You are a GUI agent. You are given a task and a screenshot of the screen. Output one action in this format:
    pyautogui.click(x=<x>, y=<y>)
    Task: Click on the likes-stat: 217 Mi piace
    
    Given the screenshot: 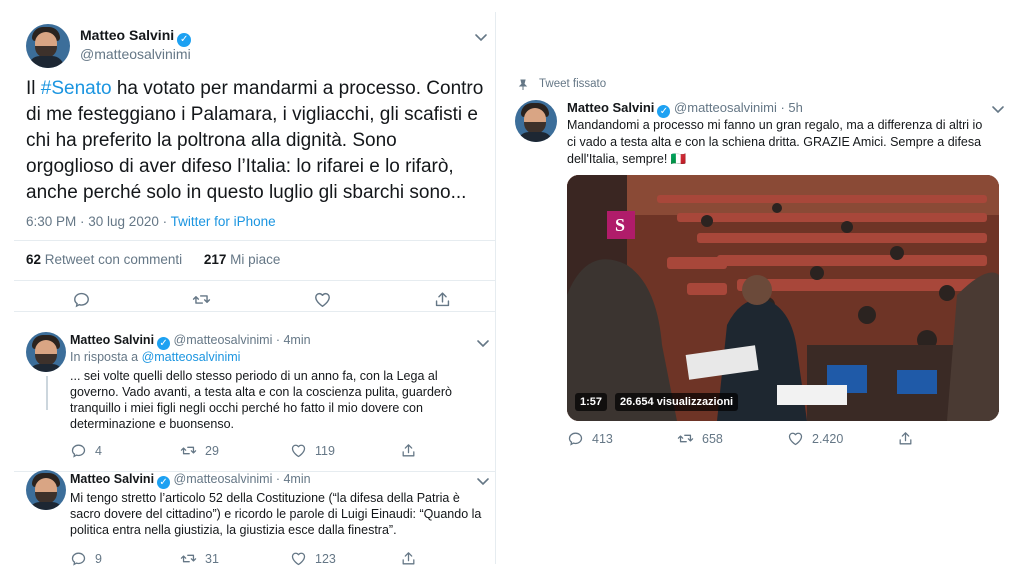 What is the action you would take?
    pyautogui.click(x=242, y=259)
    